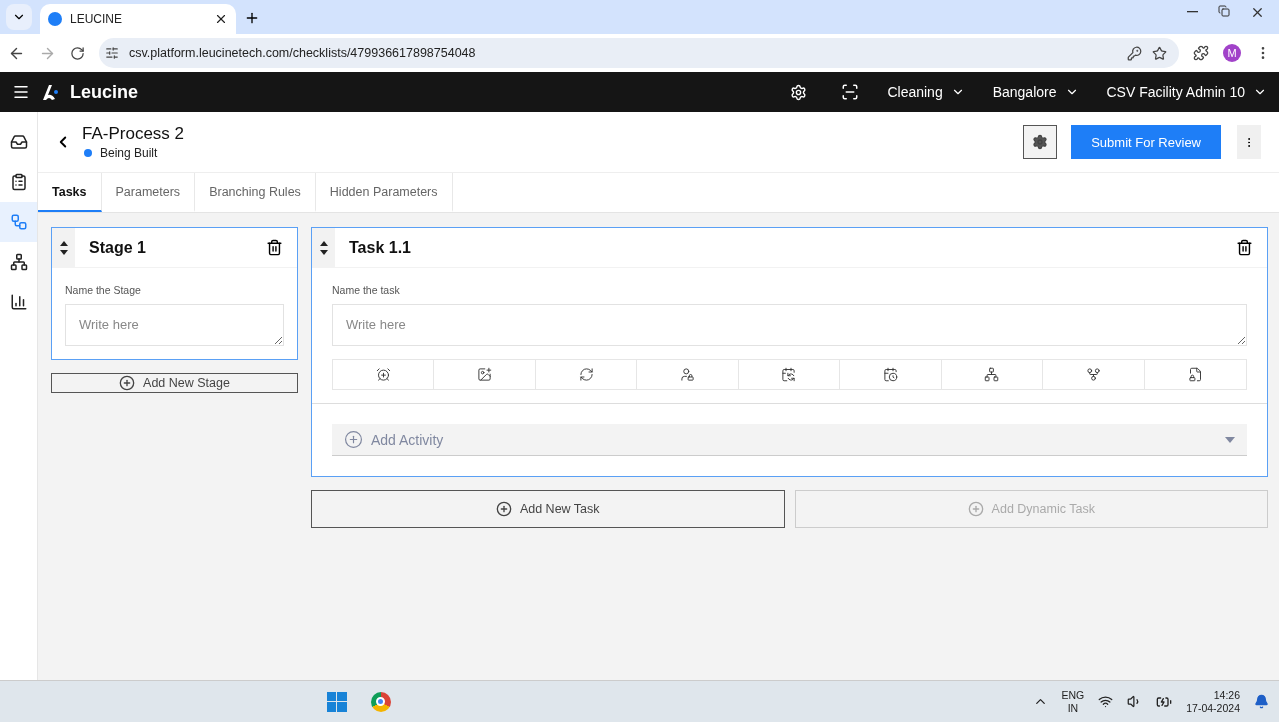 The height and width of the screenshot is (722, 1279). I want to click on reload-icon, so click(77, 53).